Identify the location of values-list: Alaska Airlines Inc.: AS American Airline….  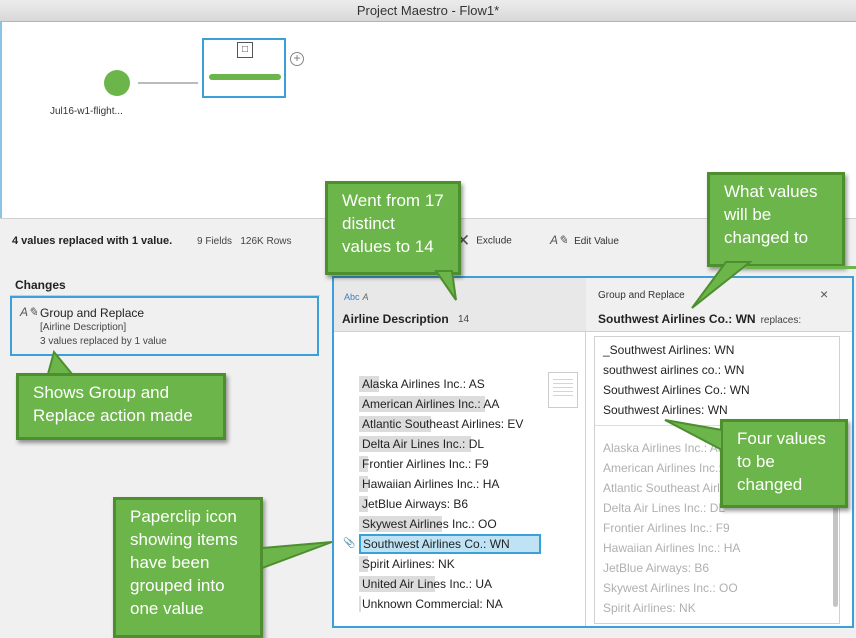
(463, 494).